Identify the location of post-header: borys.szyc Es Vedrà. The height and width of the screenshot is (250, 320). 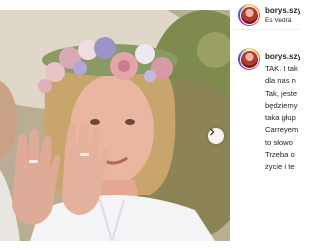
(265, 15).